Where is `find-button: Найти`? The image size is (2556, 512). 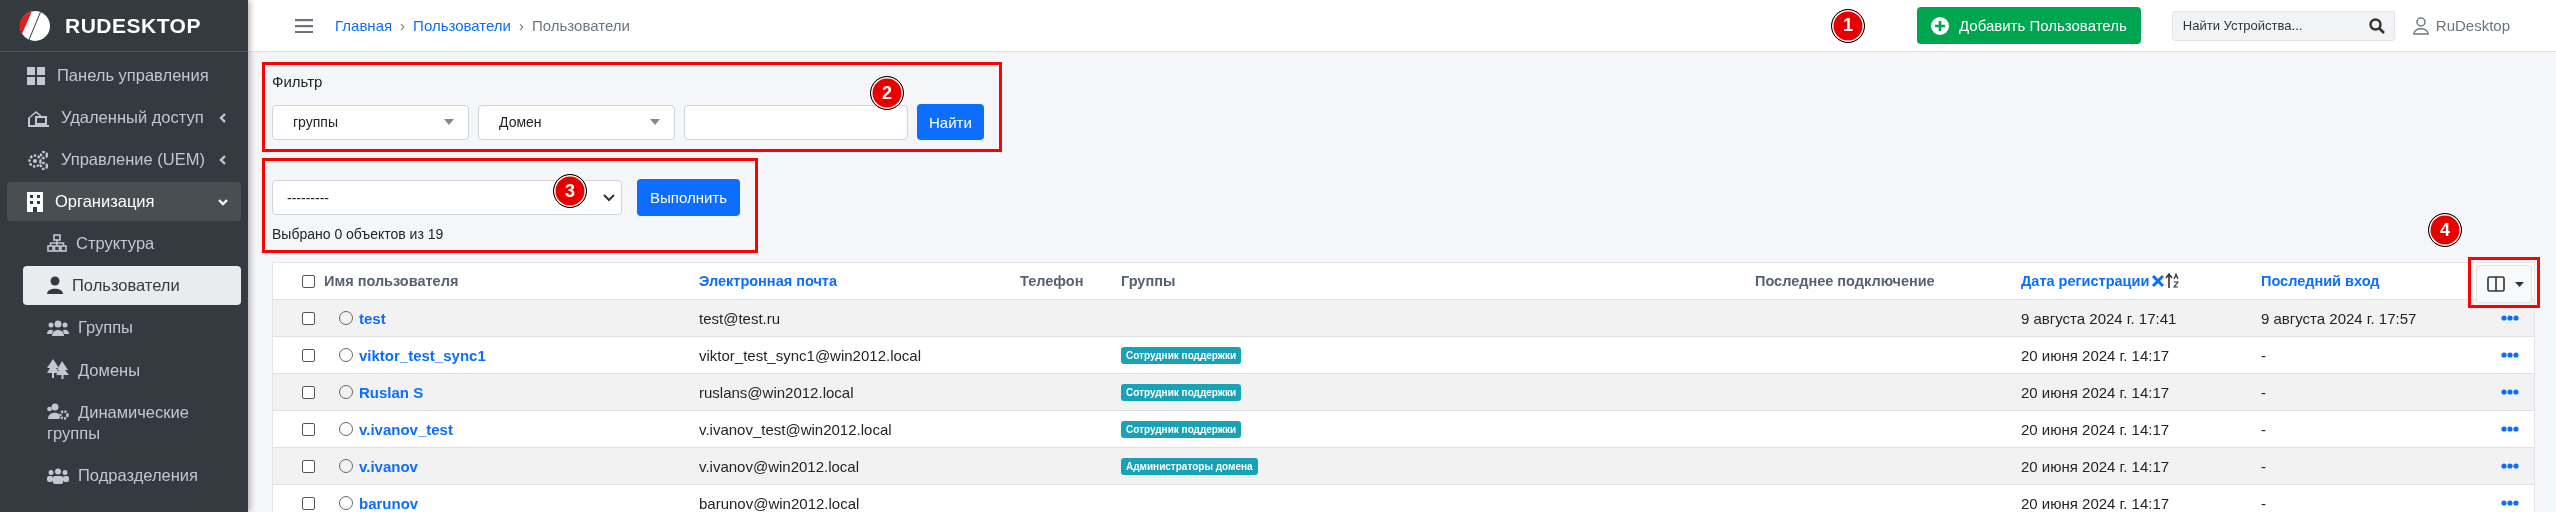 find-button: Найти is located at coordinates (950, 122).